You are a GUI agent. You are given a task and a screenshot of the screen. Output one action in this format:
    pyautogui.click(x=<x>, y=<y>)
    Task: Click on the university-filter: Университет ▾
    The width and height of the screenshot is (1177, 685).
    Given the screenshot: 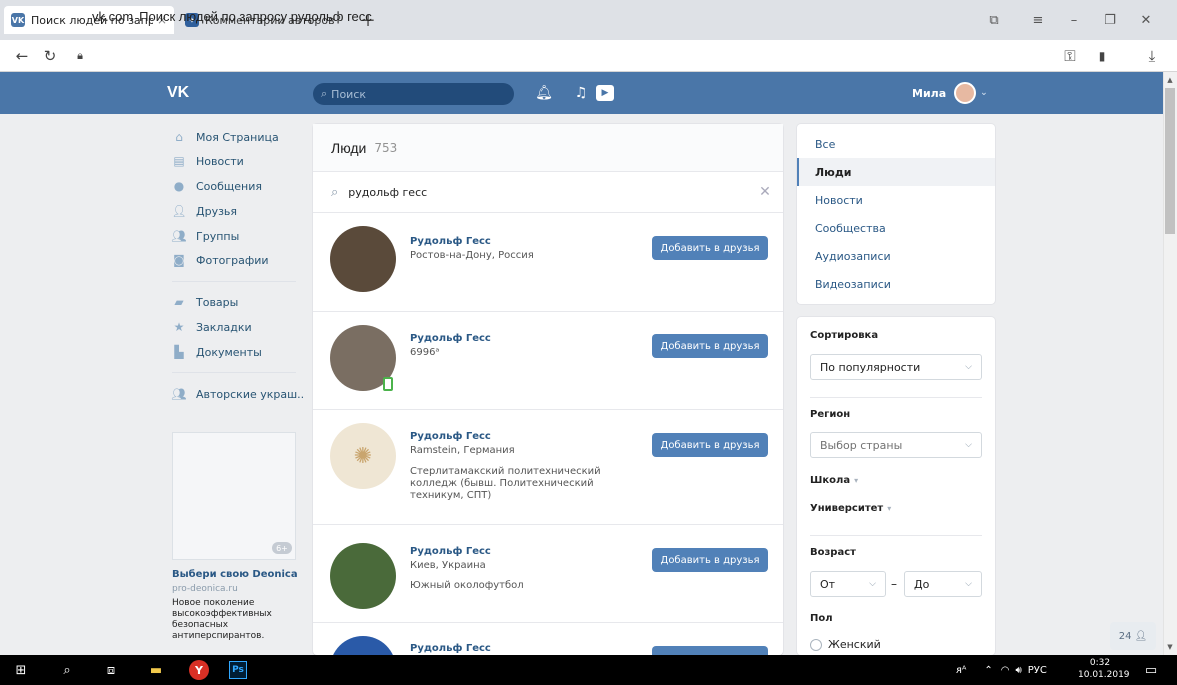 What is the action you would take?
    pyautogui.click(x=850, y=508)
    